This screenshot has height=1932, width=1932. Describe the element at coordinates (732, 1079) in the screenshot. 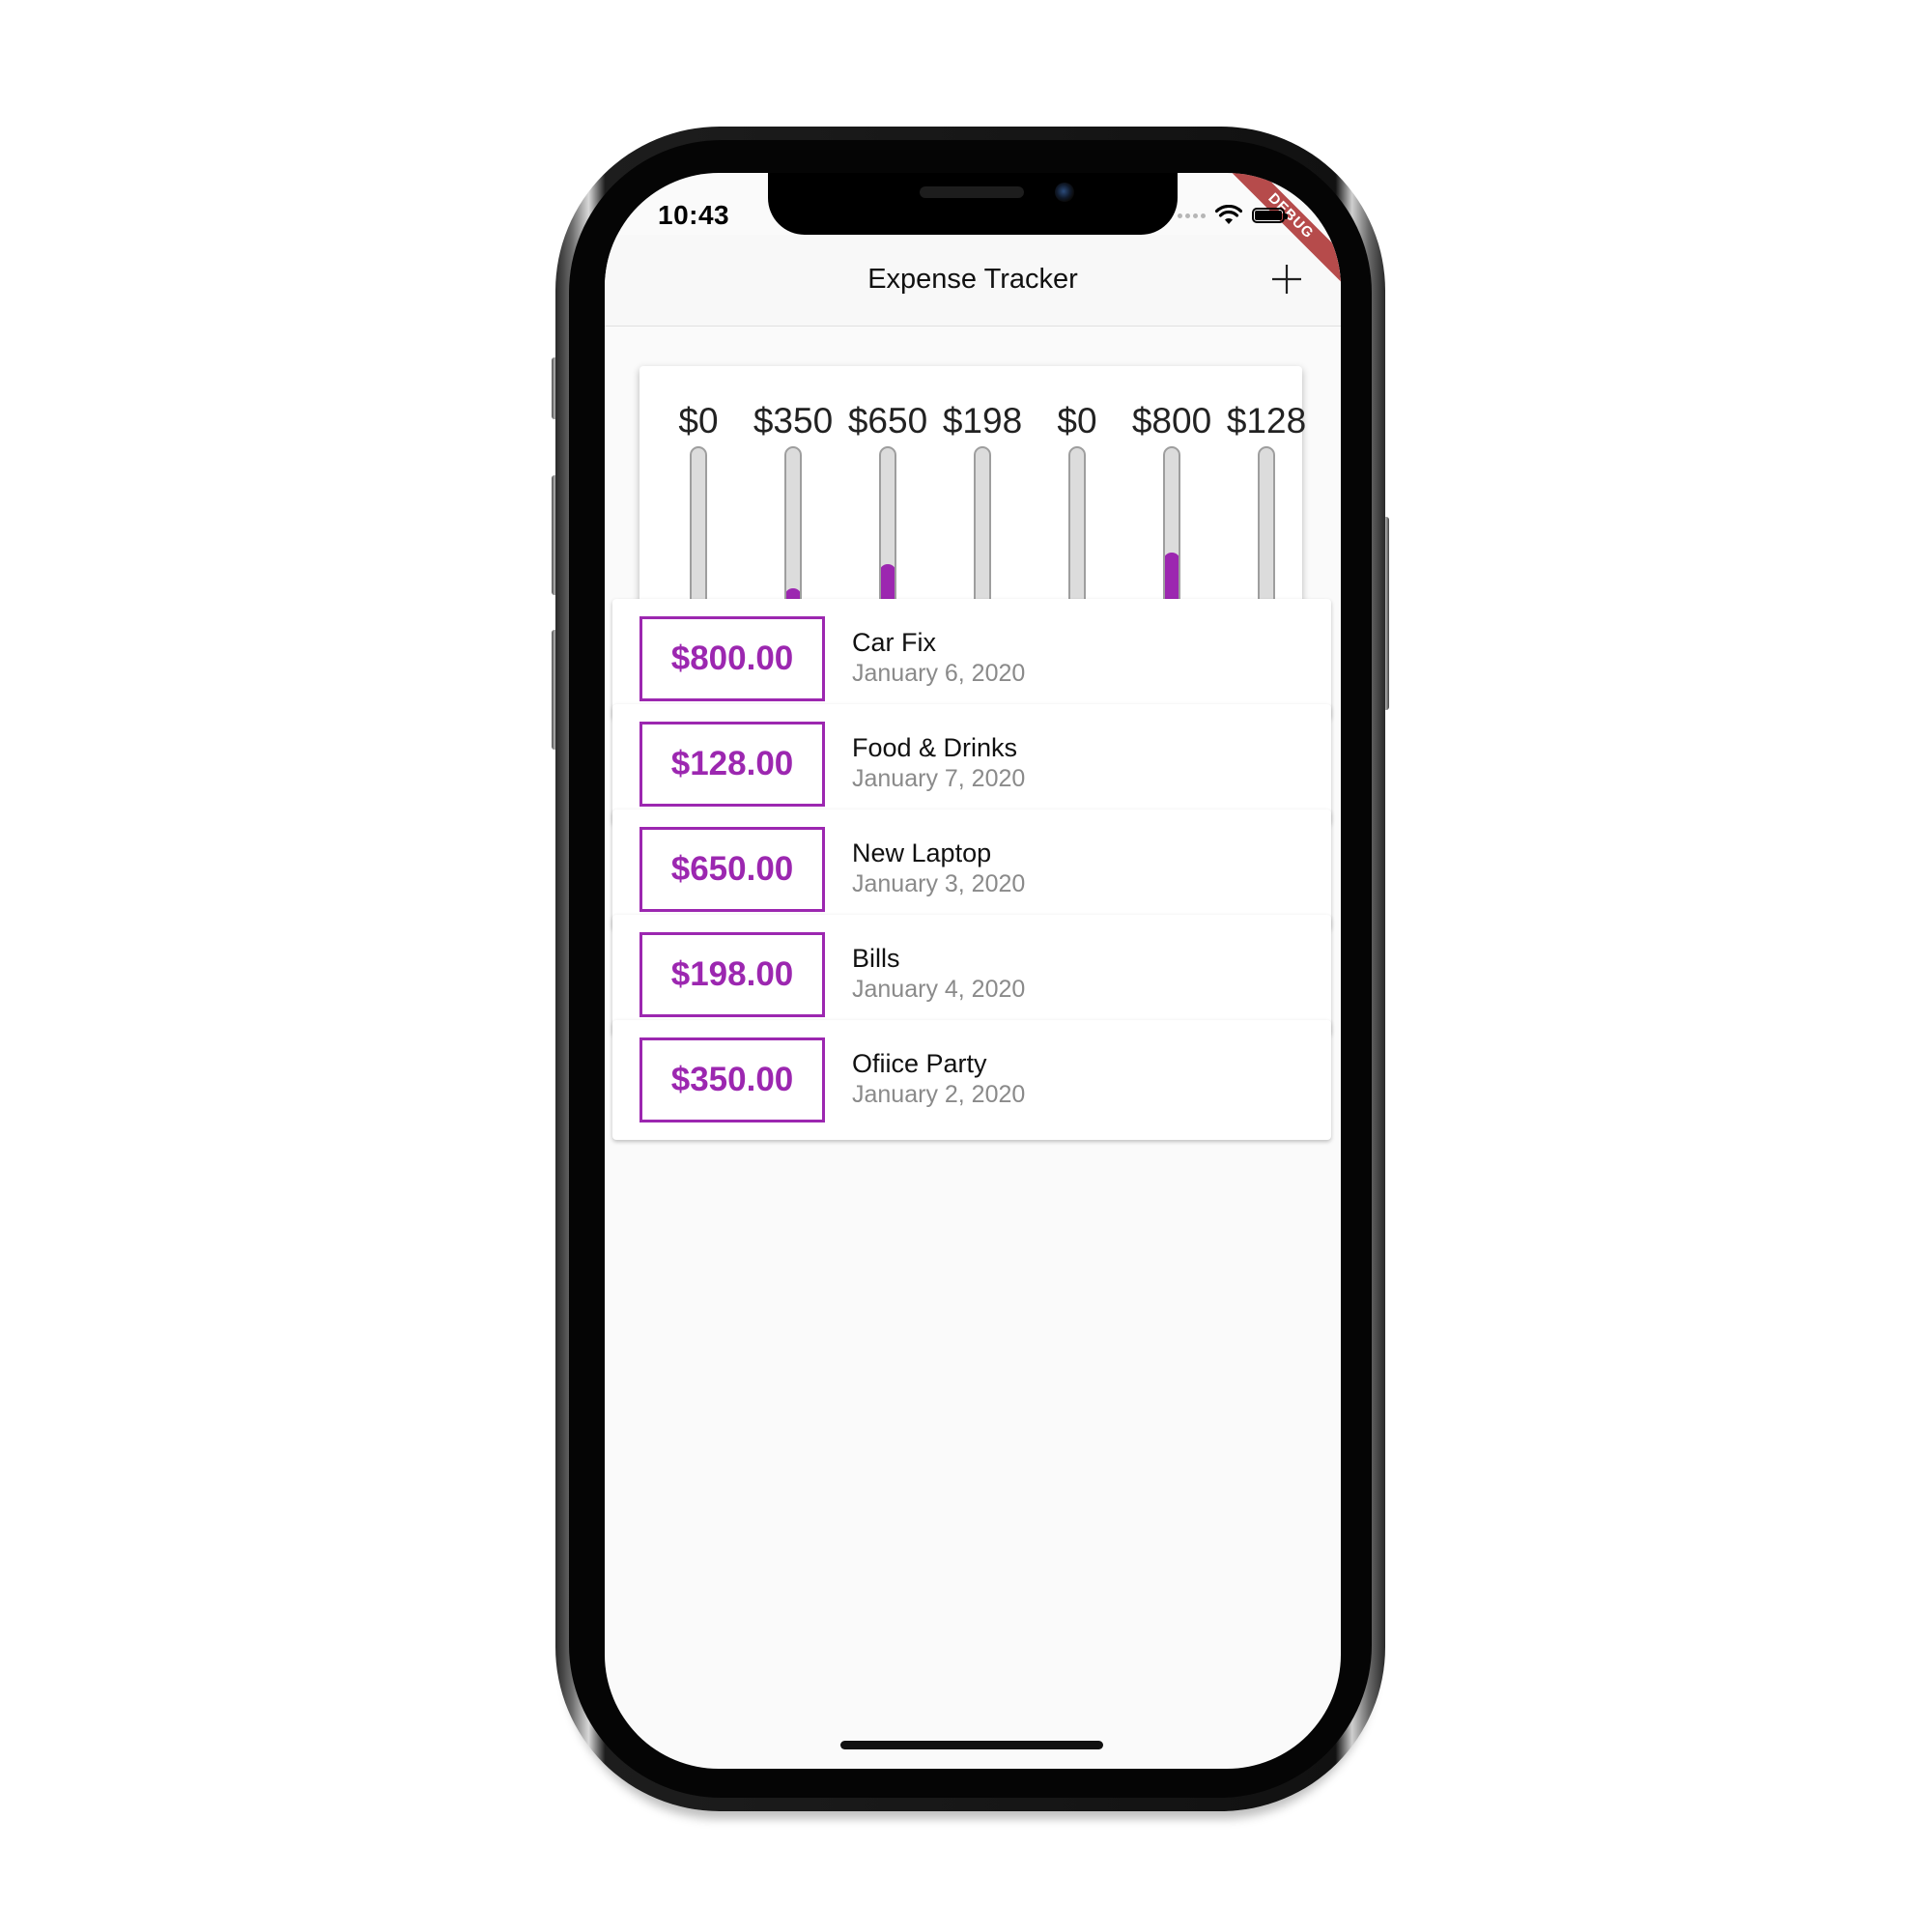

I see `transaction-amount: $350.00` at that location.